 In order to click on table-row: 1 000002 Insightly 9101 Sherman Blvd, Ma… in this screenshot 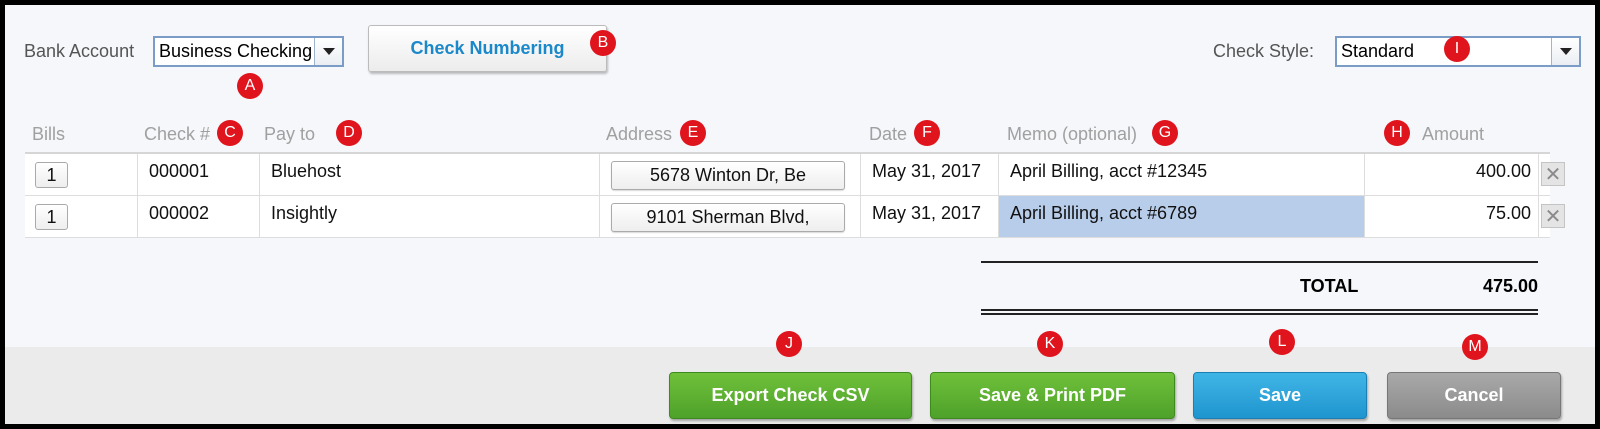, I will do `click(795, 217)`.